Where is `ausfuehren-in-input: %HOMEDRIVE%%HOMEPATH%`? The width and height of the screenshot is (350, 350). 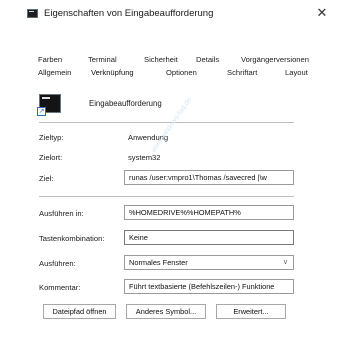
ausfuehren-in-input: %HOMEDRIVE%%HOMEPATH% is located at coordinates (209, 212).